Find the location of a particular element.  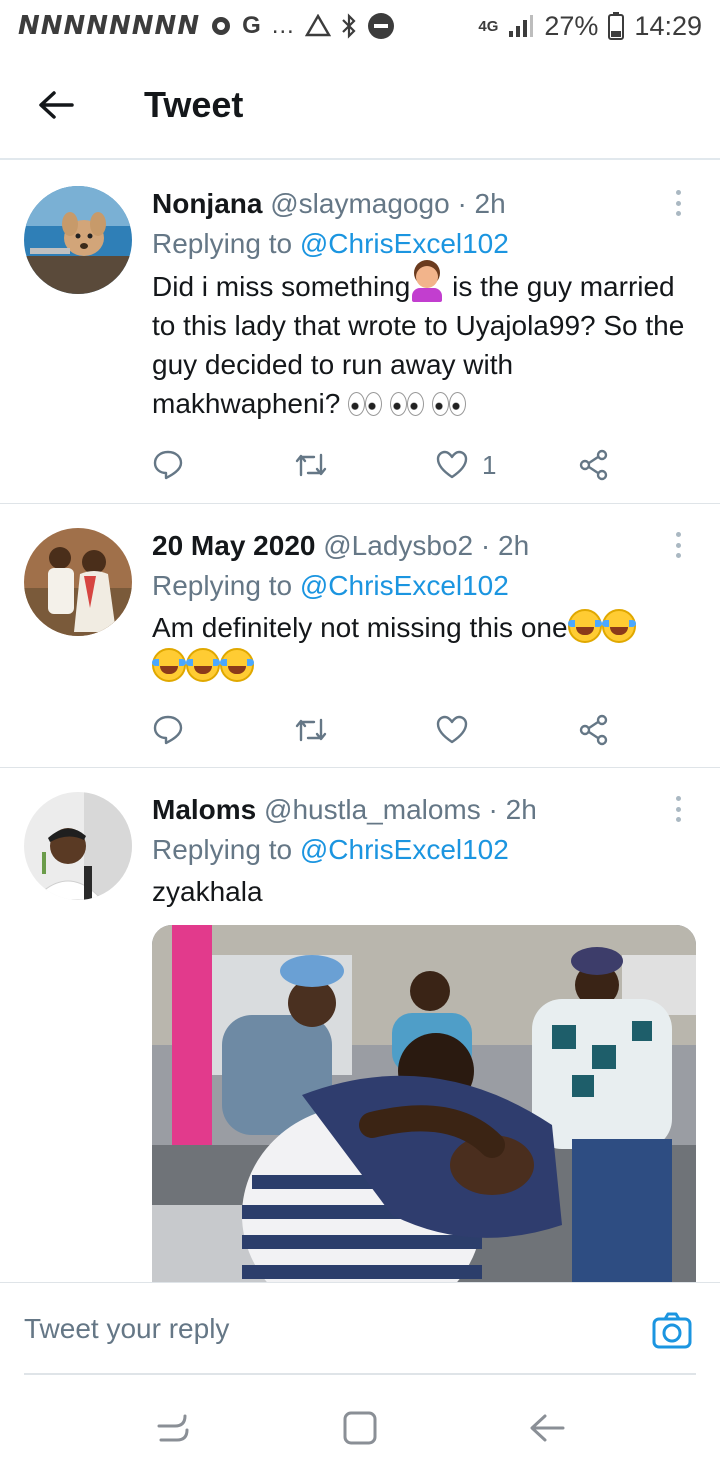

back-button is located at coordinates (56, 105).